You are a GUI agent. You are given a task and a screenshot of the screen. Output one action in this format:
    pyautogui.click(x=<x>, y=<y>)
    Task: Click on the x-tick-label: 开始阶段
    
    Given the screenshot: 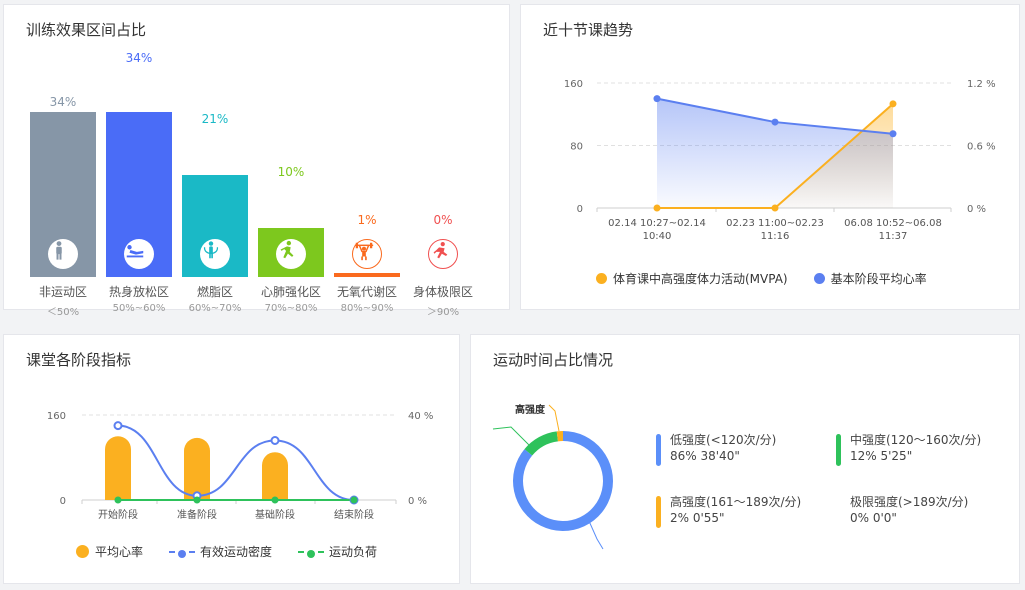 What is the action you would take?
    pyautogui.click(x=118, y=514)
    